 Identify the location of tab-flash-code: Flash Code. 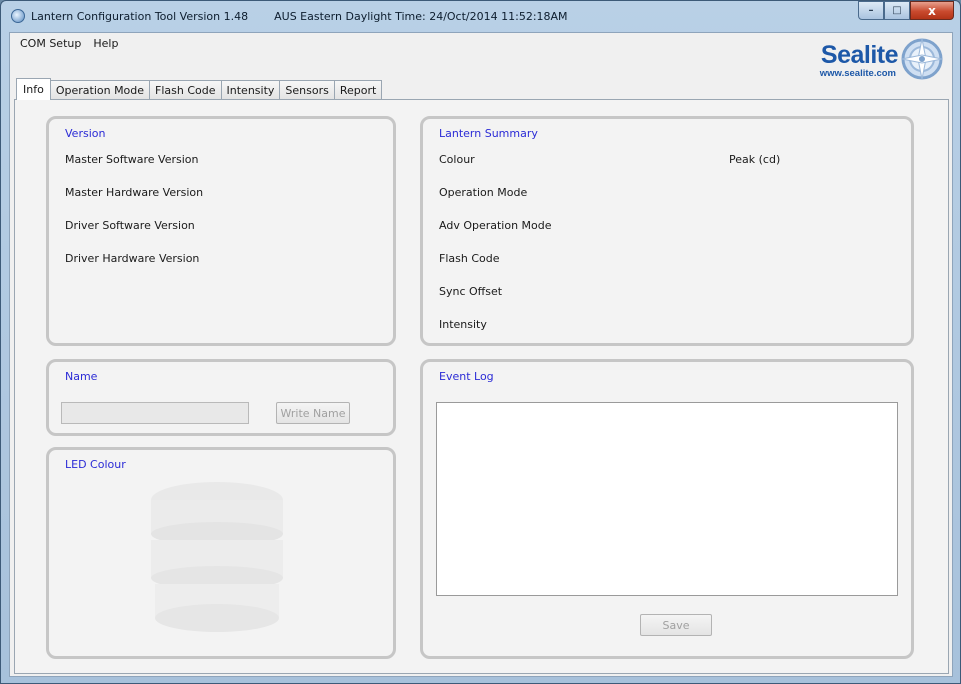
(185, 90).